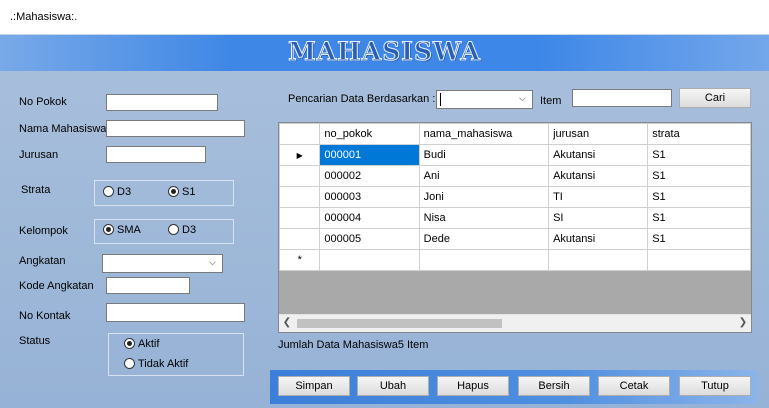  Describe the element at coordinates (39, 155) in the screenshot. I see `jurusan-label: Jurusan` at that location.